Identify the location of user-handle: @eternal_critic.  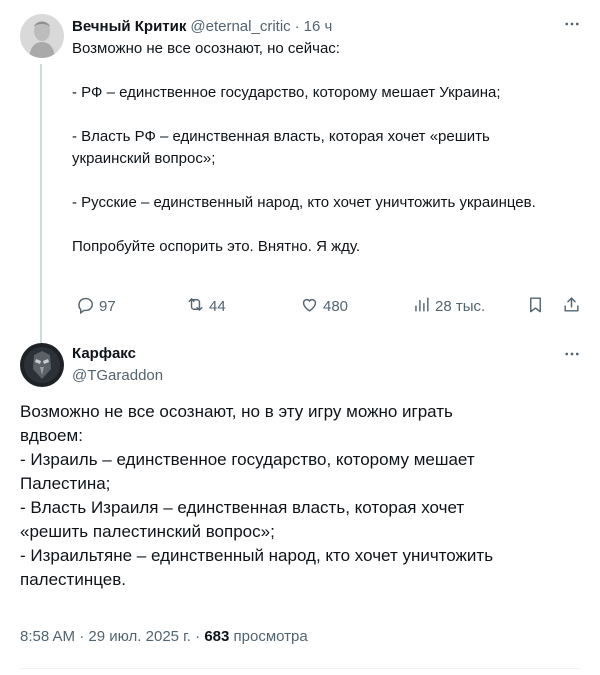
(240, 26).